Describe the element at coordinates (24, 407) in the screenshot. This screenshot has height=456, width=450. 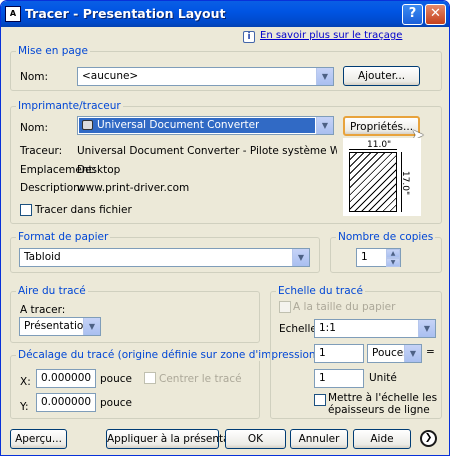
I see `offset-y-label: Y:` at that location.